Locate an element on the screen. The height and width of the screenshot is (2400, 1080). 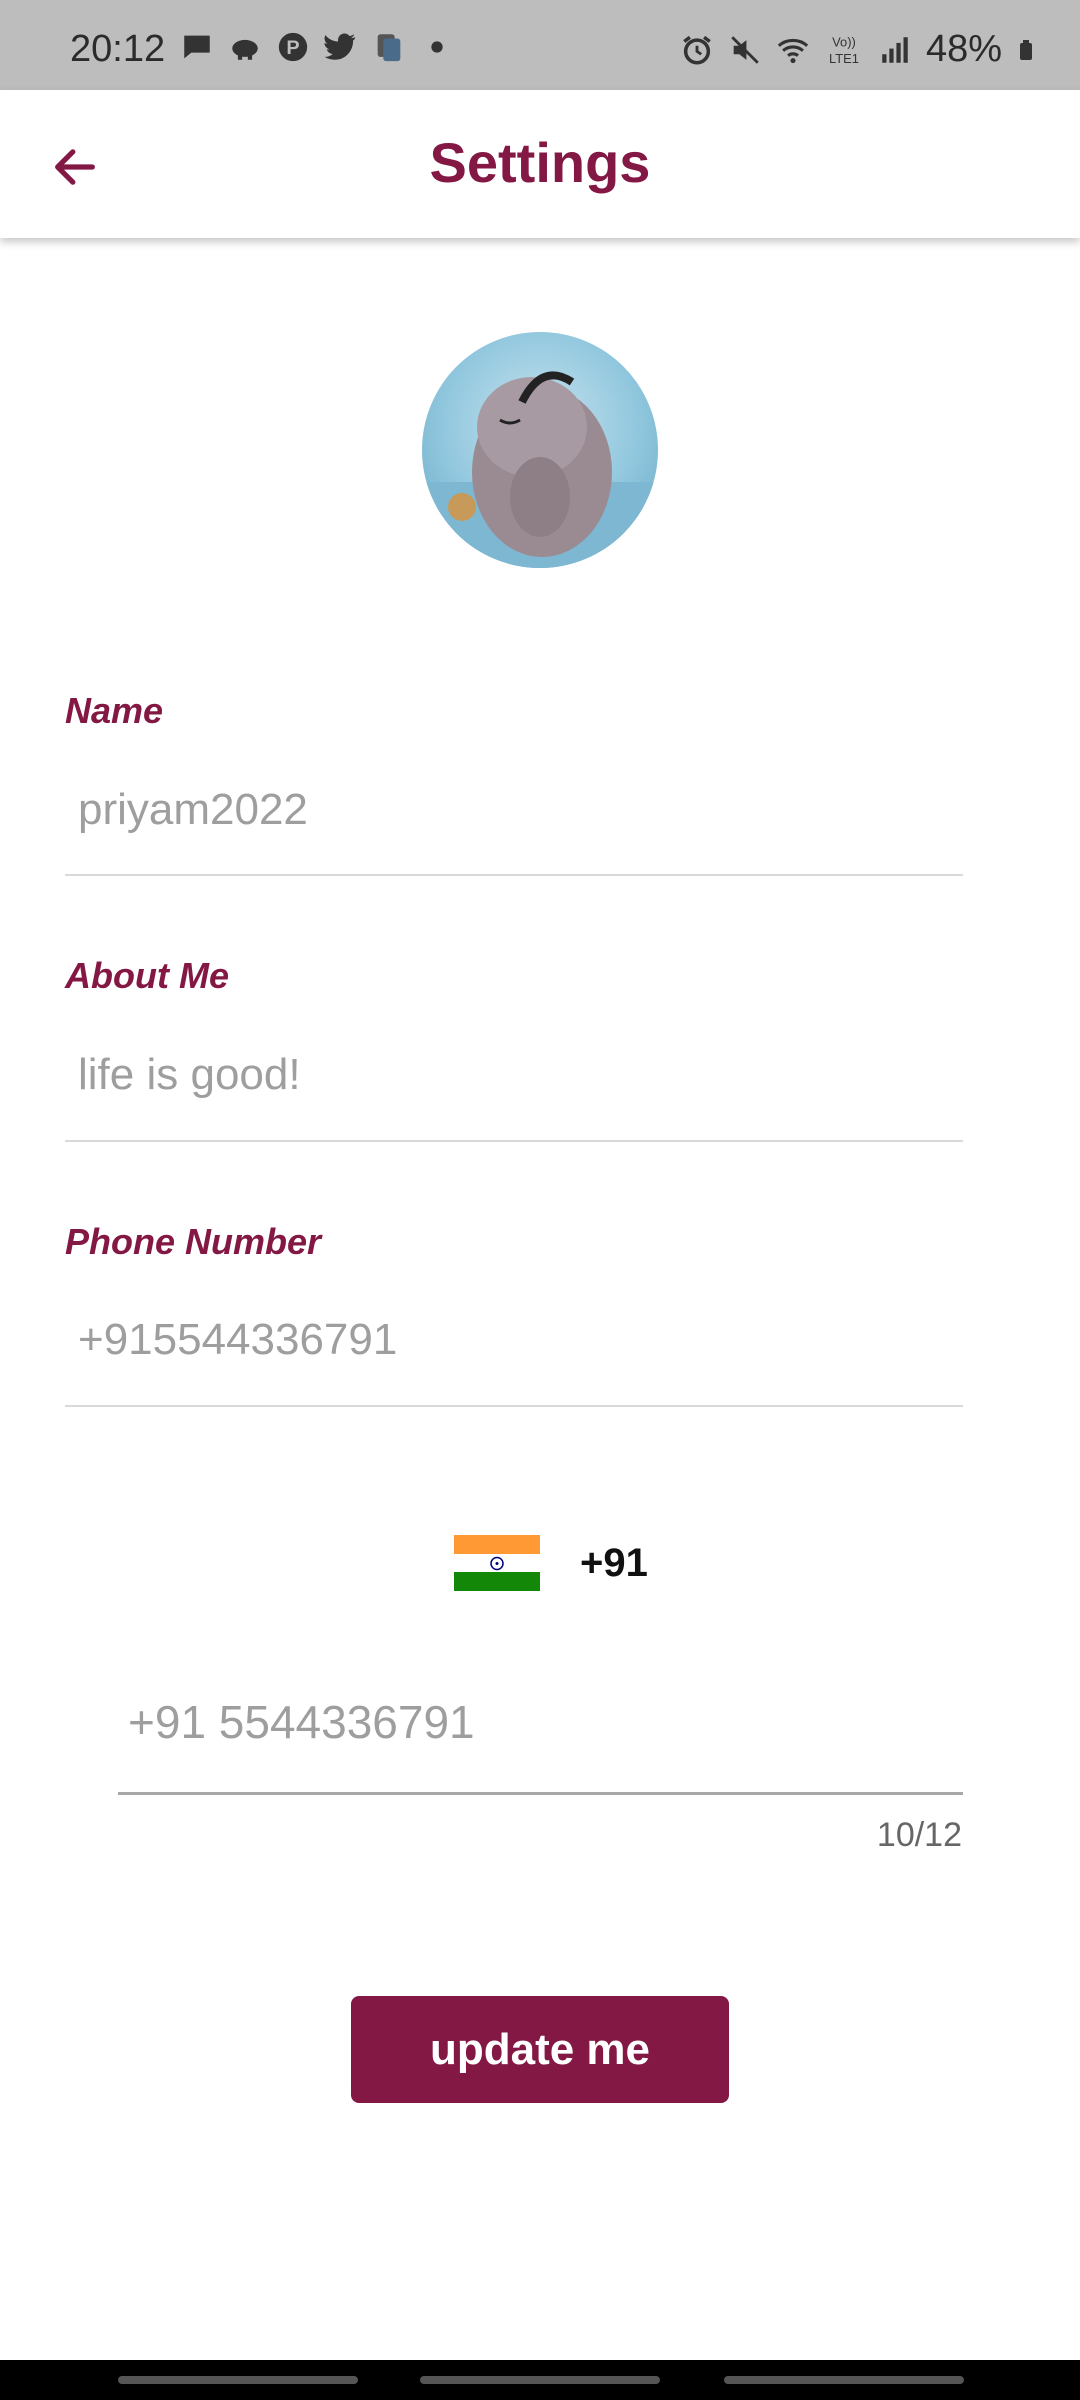
name-divider is located at coordinates (514, 875).